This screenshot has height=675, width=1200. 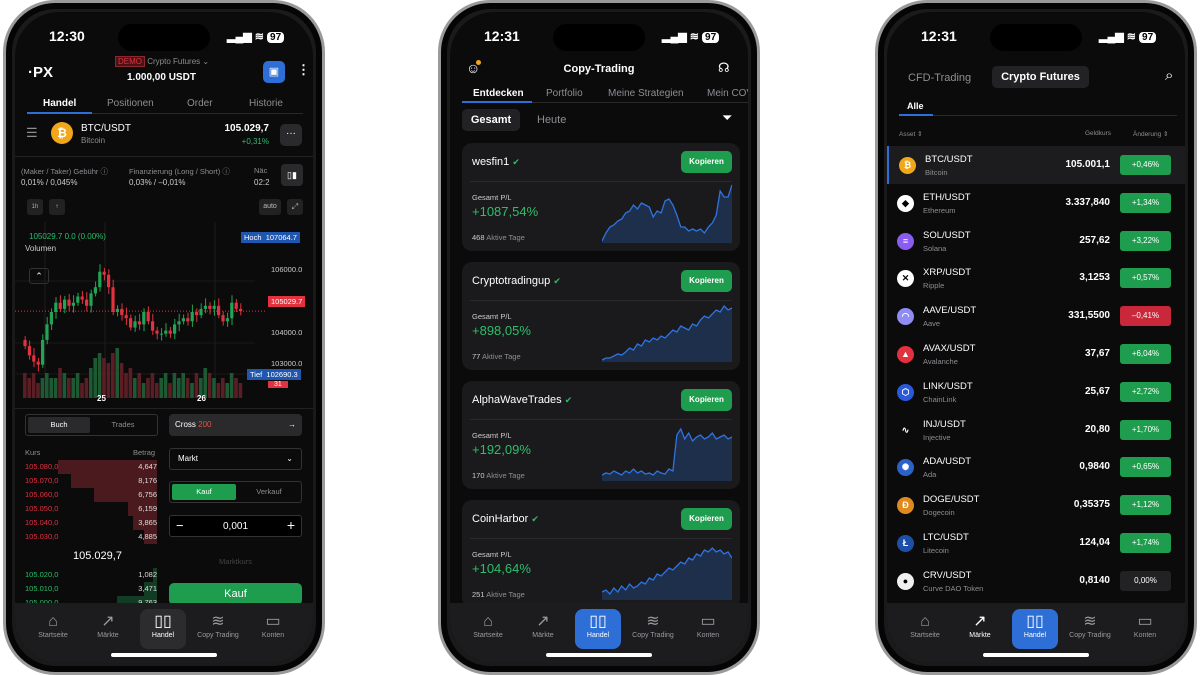 I want to click on filter-funnel-icon: ⏷, so click(x=727, y=118).